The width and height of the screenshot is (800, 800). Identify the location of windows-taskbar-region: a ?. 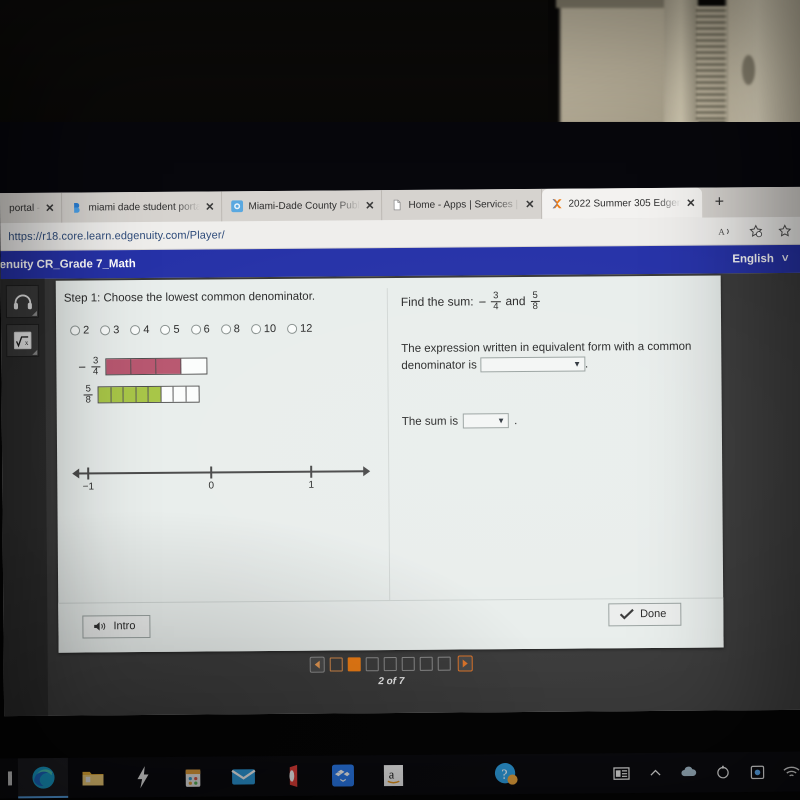
(400, 750).